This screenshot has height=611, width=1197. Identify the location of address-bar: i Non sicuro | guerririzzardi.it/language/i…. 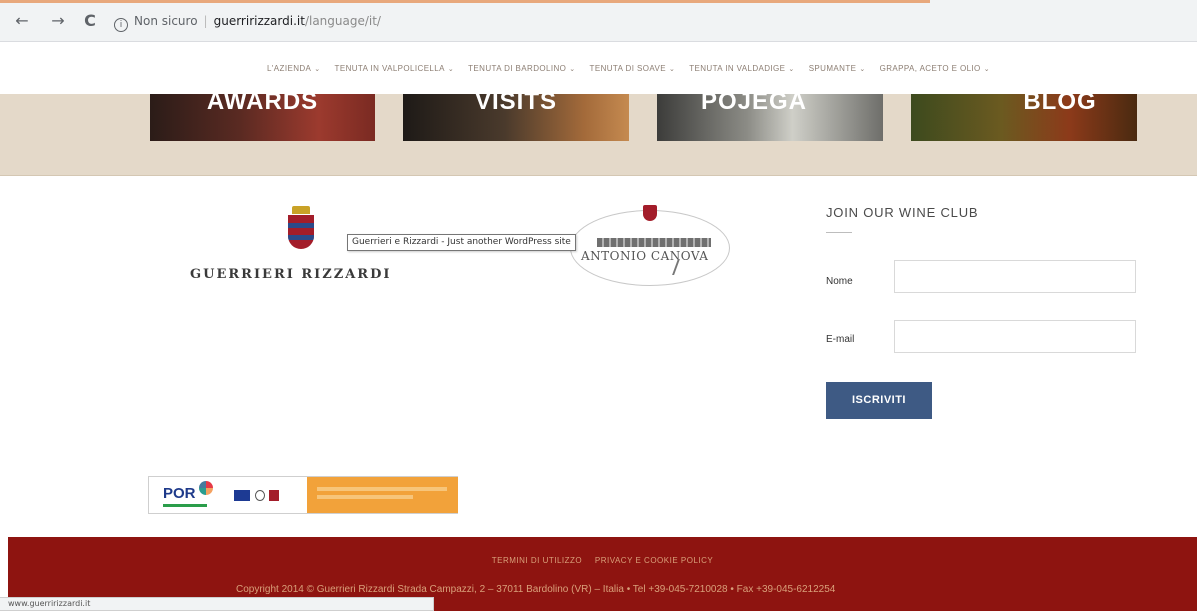
(651, 21).